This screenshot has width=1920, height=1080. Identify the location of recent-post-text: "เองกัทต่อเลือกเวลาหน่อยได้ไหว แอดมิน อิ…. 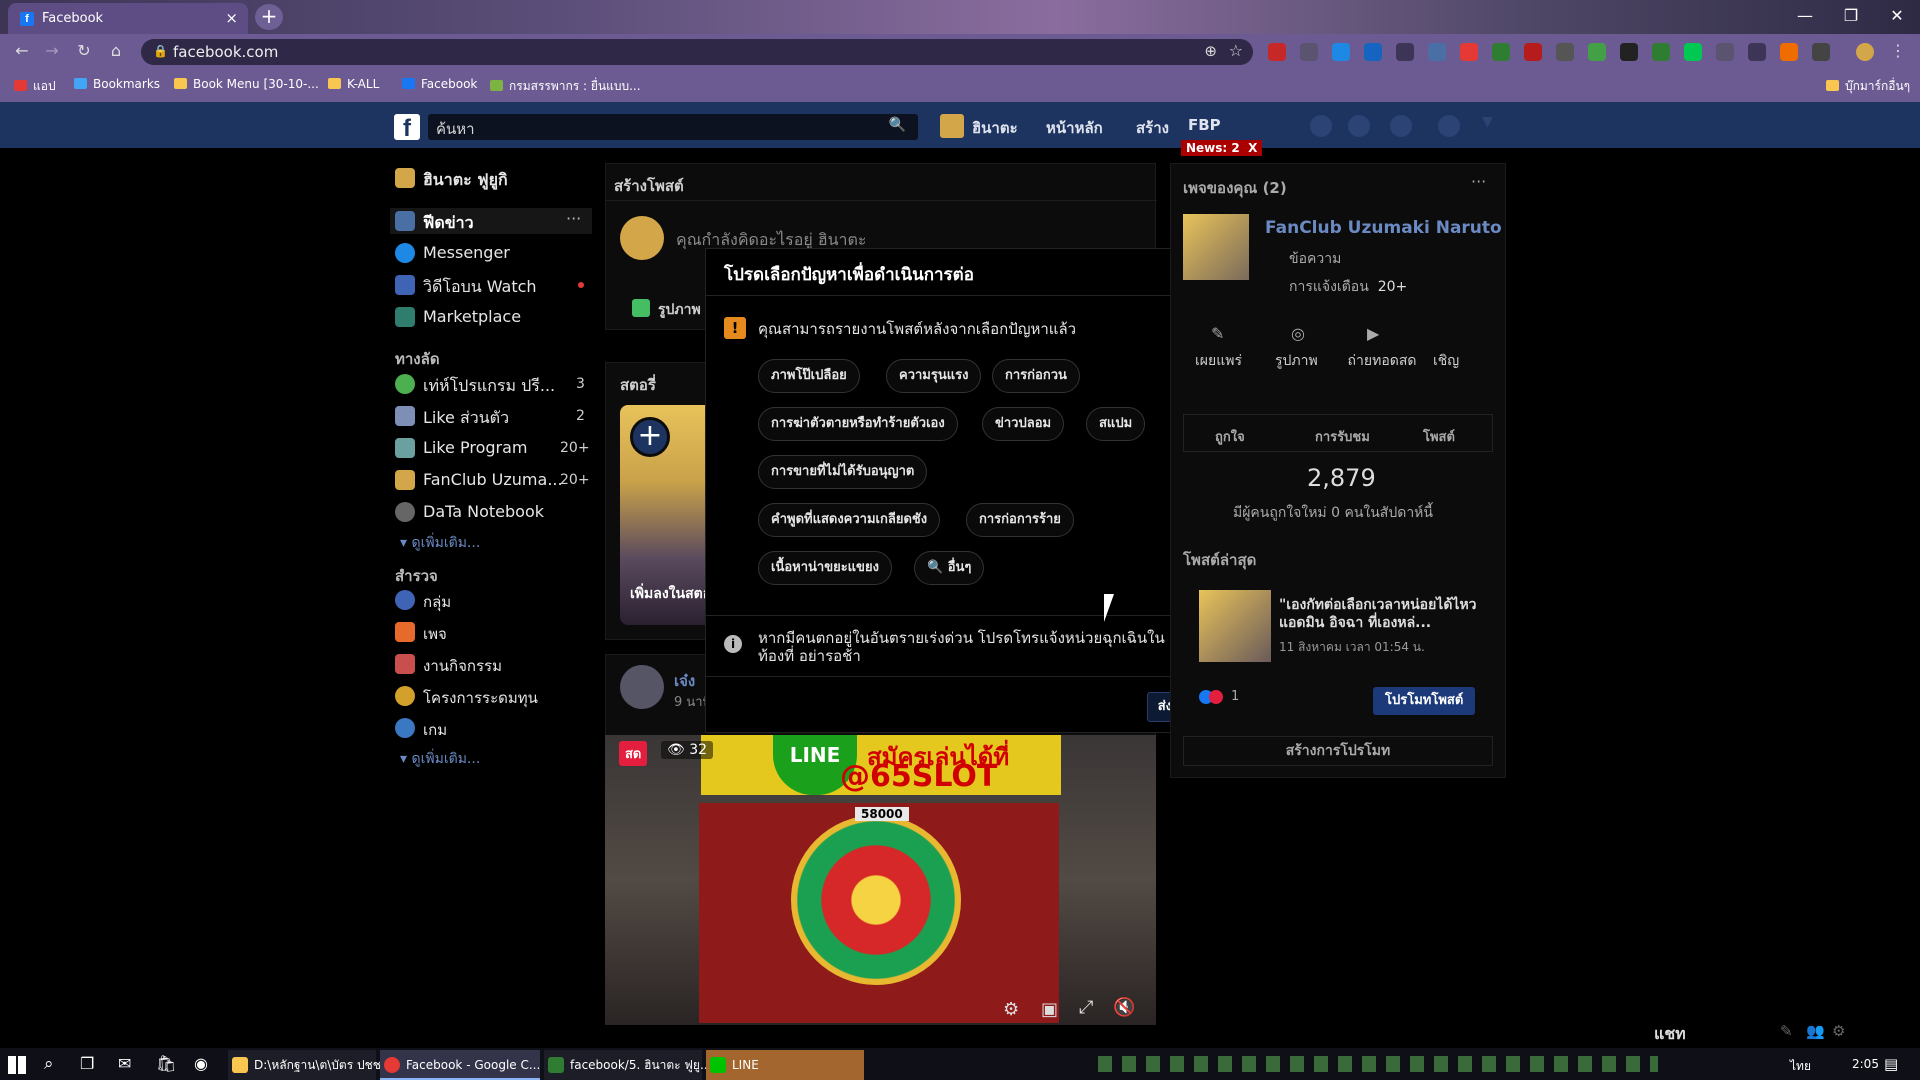
(1384, 614).